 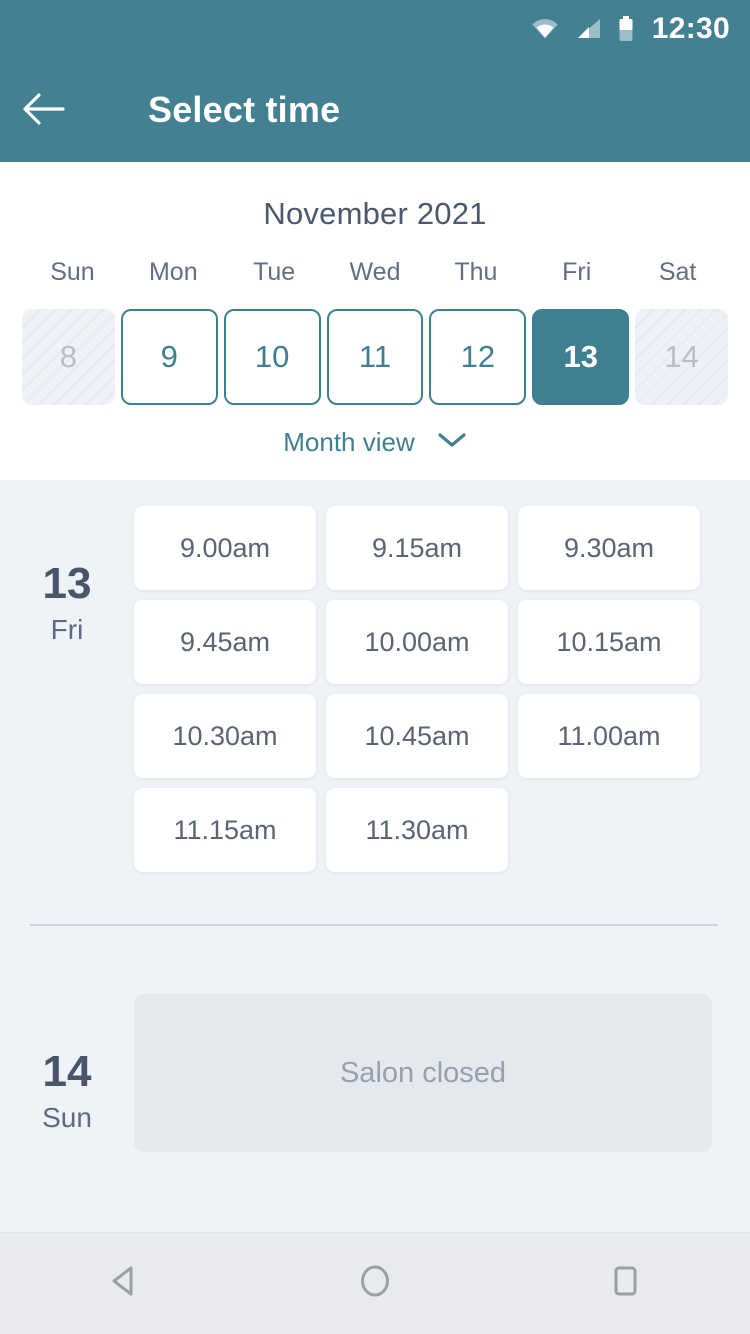 What do you see at coordinates (67, 689) in the screenshot?
I see `day-label-13: 13 Fri` at bounding box center [67, 689].